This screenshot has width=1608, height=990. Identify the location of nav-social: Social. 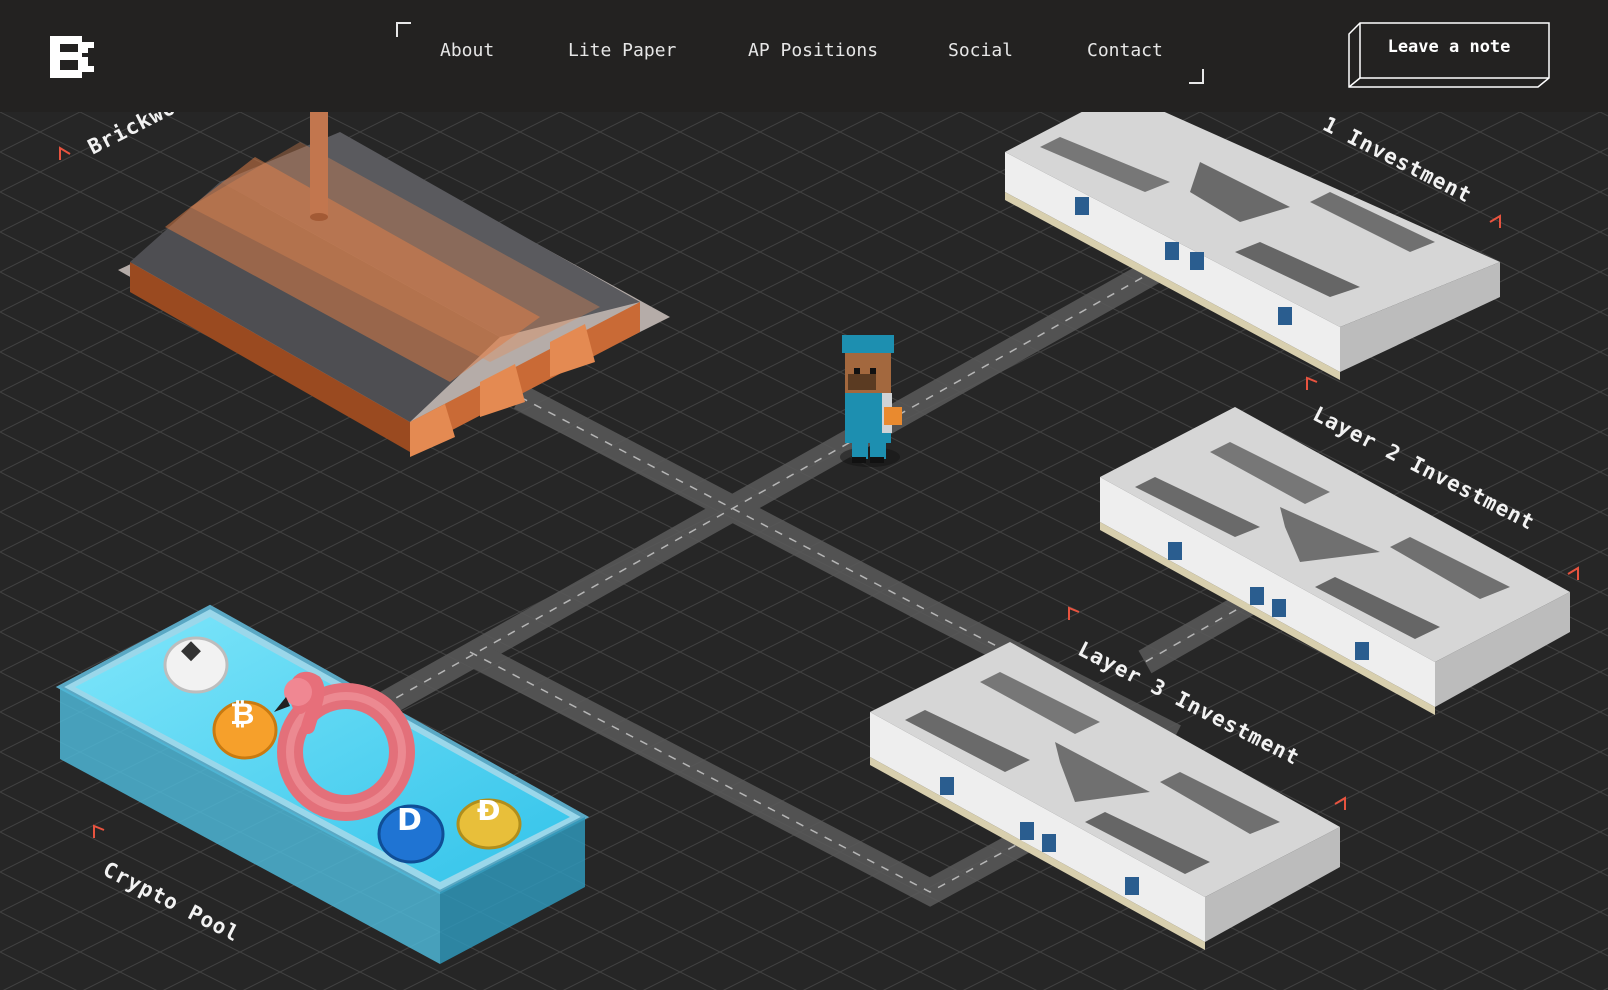
(980, 50).